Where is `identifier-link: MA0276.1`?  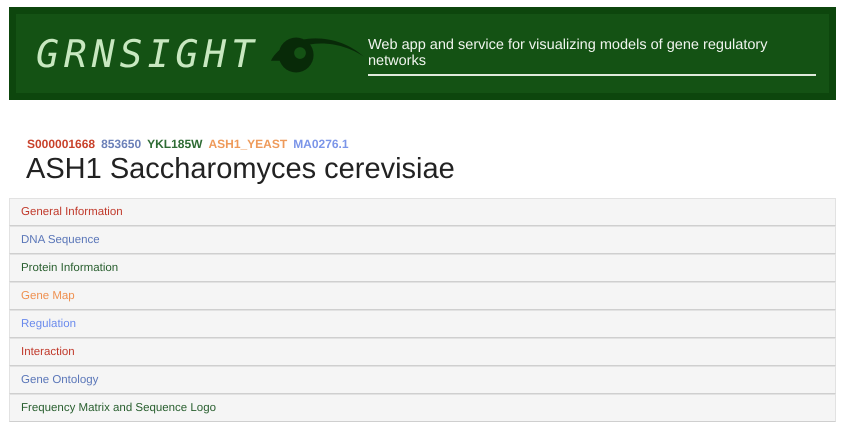 identifier-link: MA0276.1 is located at coordinates (321, 144).